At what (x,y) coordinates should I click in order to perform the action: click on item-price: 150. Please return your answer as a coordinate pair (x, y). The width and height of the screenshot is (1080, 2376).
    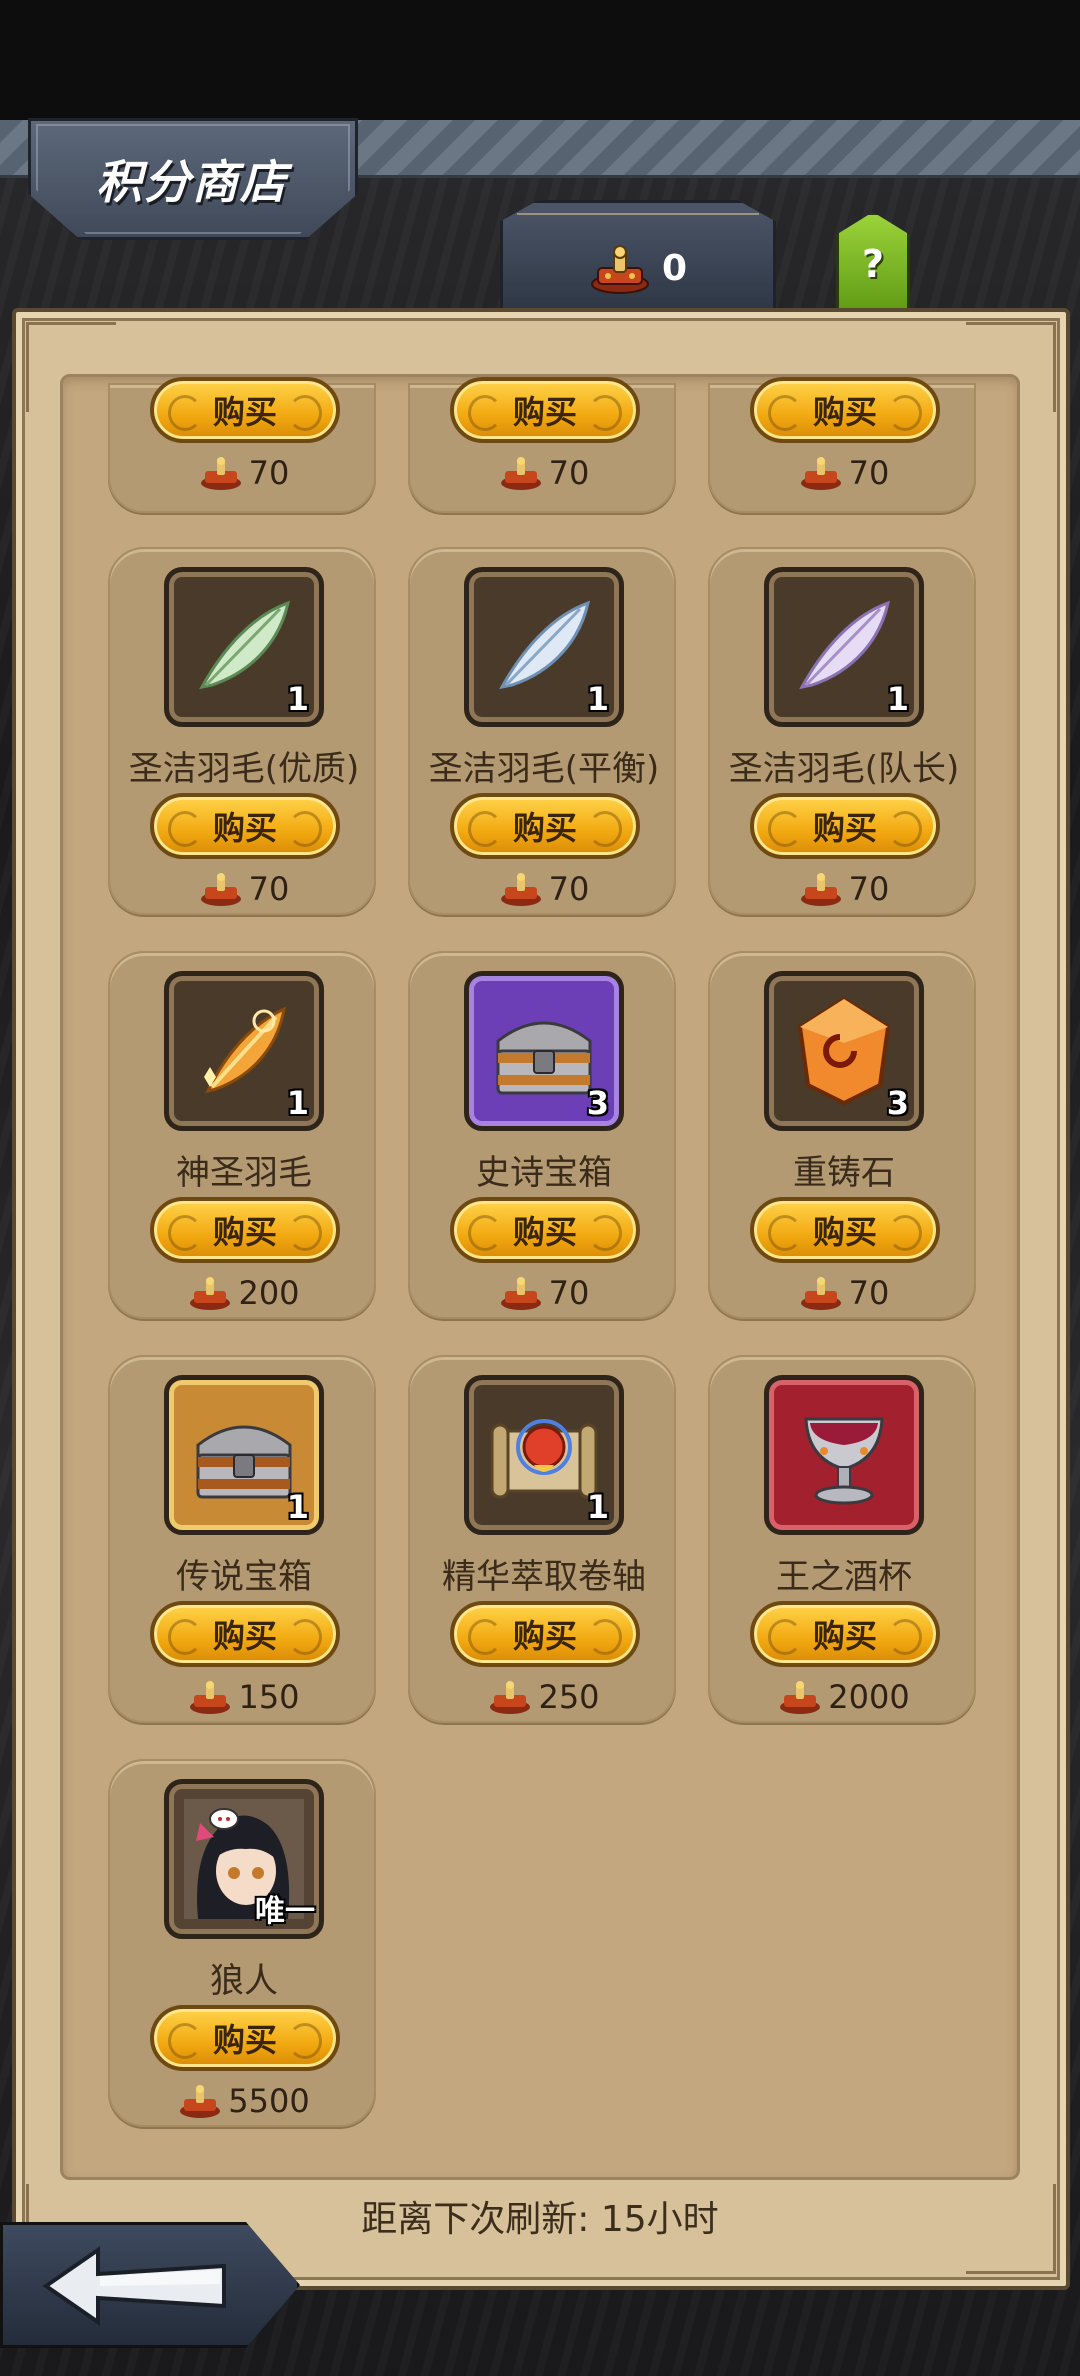
    Looking at the image, I should click on (244, 1697).